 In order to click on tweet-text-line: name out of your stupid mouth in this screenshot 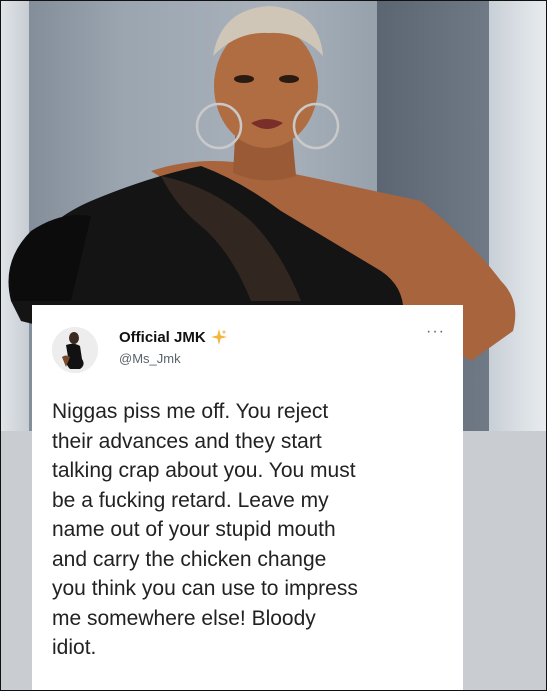, I will do `click(194, 529)`.